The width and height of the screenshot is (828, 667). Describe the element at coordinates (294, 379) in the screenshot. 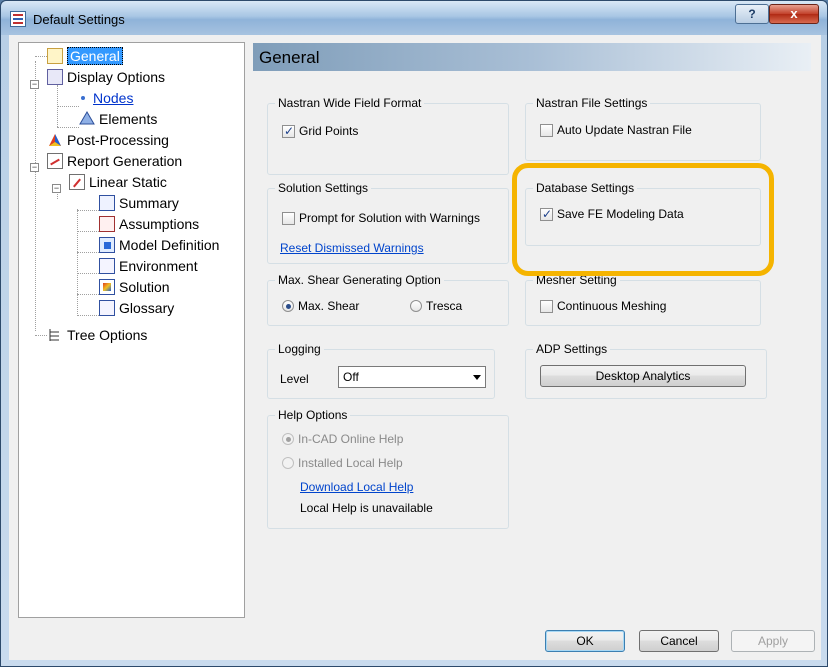

I see `logging-level-label: Level` at that location.